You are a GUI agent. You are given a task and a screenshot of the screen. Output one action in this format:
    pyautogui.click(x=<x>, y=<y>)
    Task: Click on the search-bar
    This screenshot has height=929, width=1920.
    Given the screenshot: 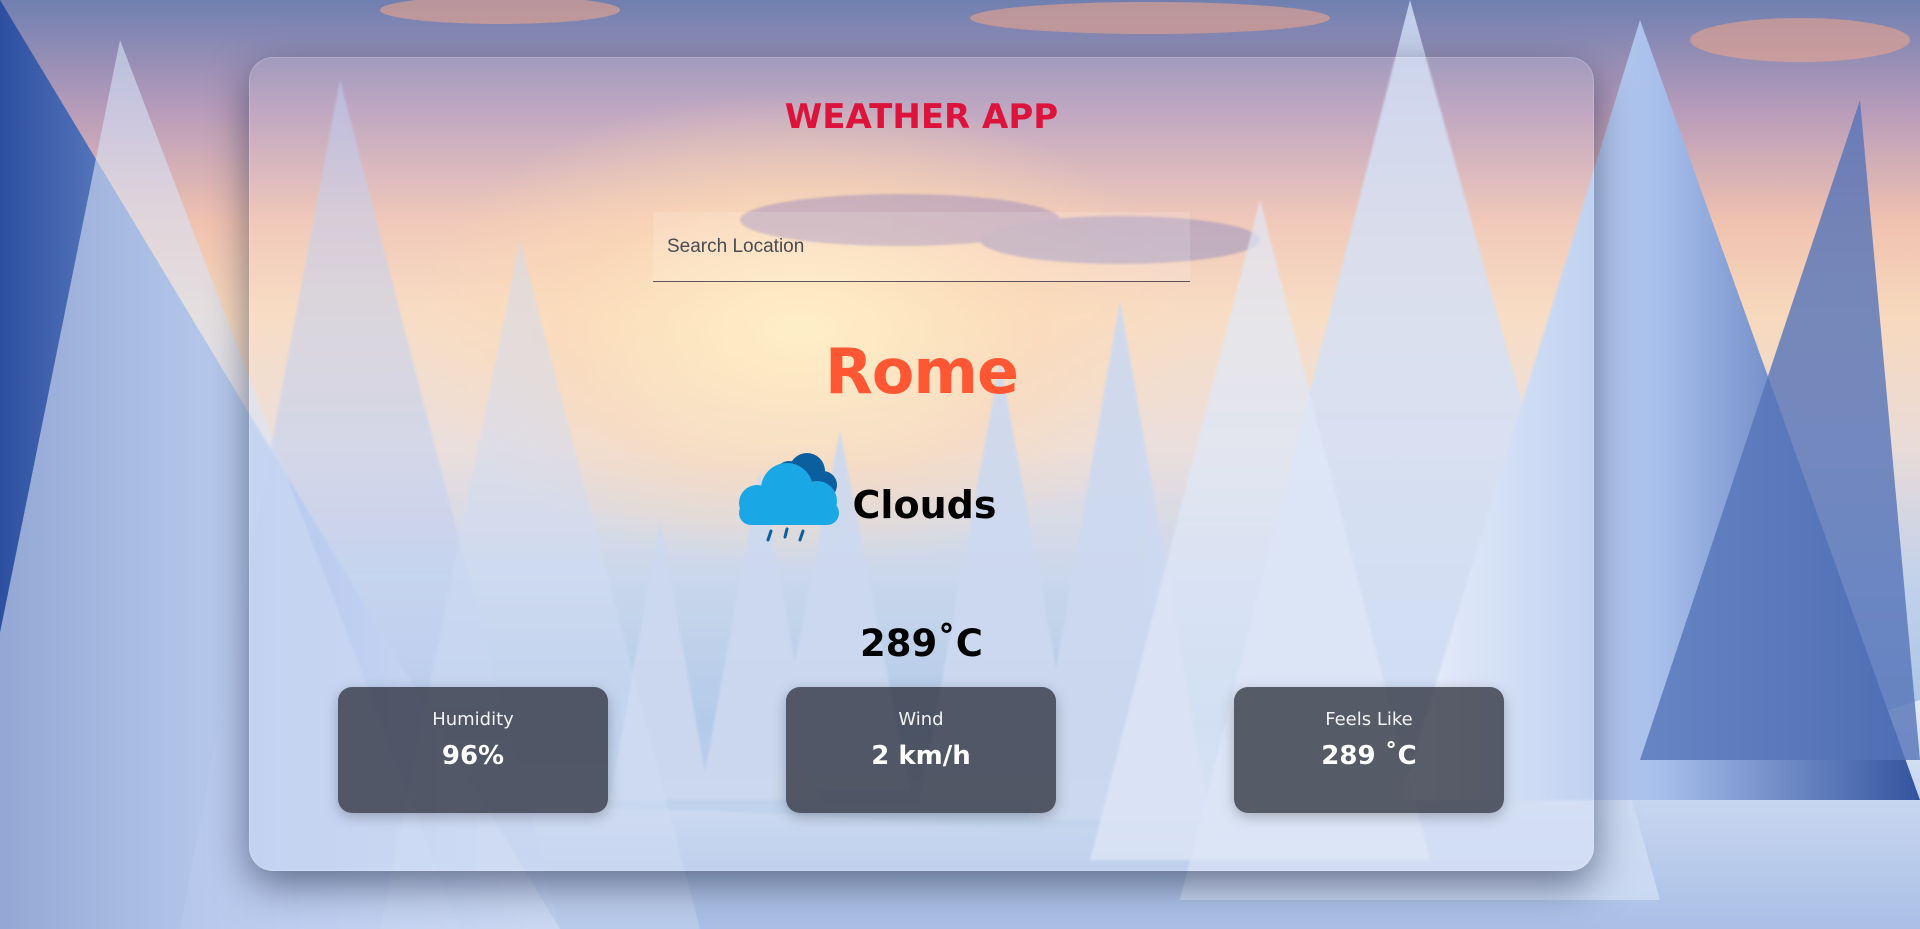 What is the action you would take?
    pyautogui.click(x=921, y=247)
    